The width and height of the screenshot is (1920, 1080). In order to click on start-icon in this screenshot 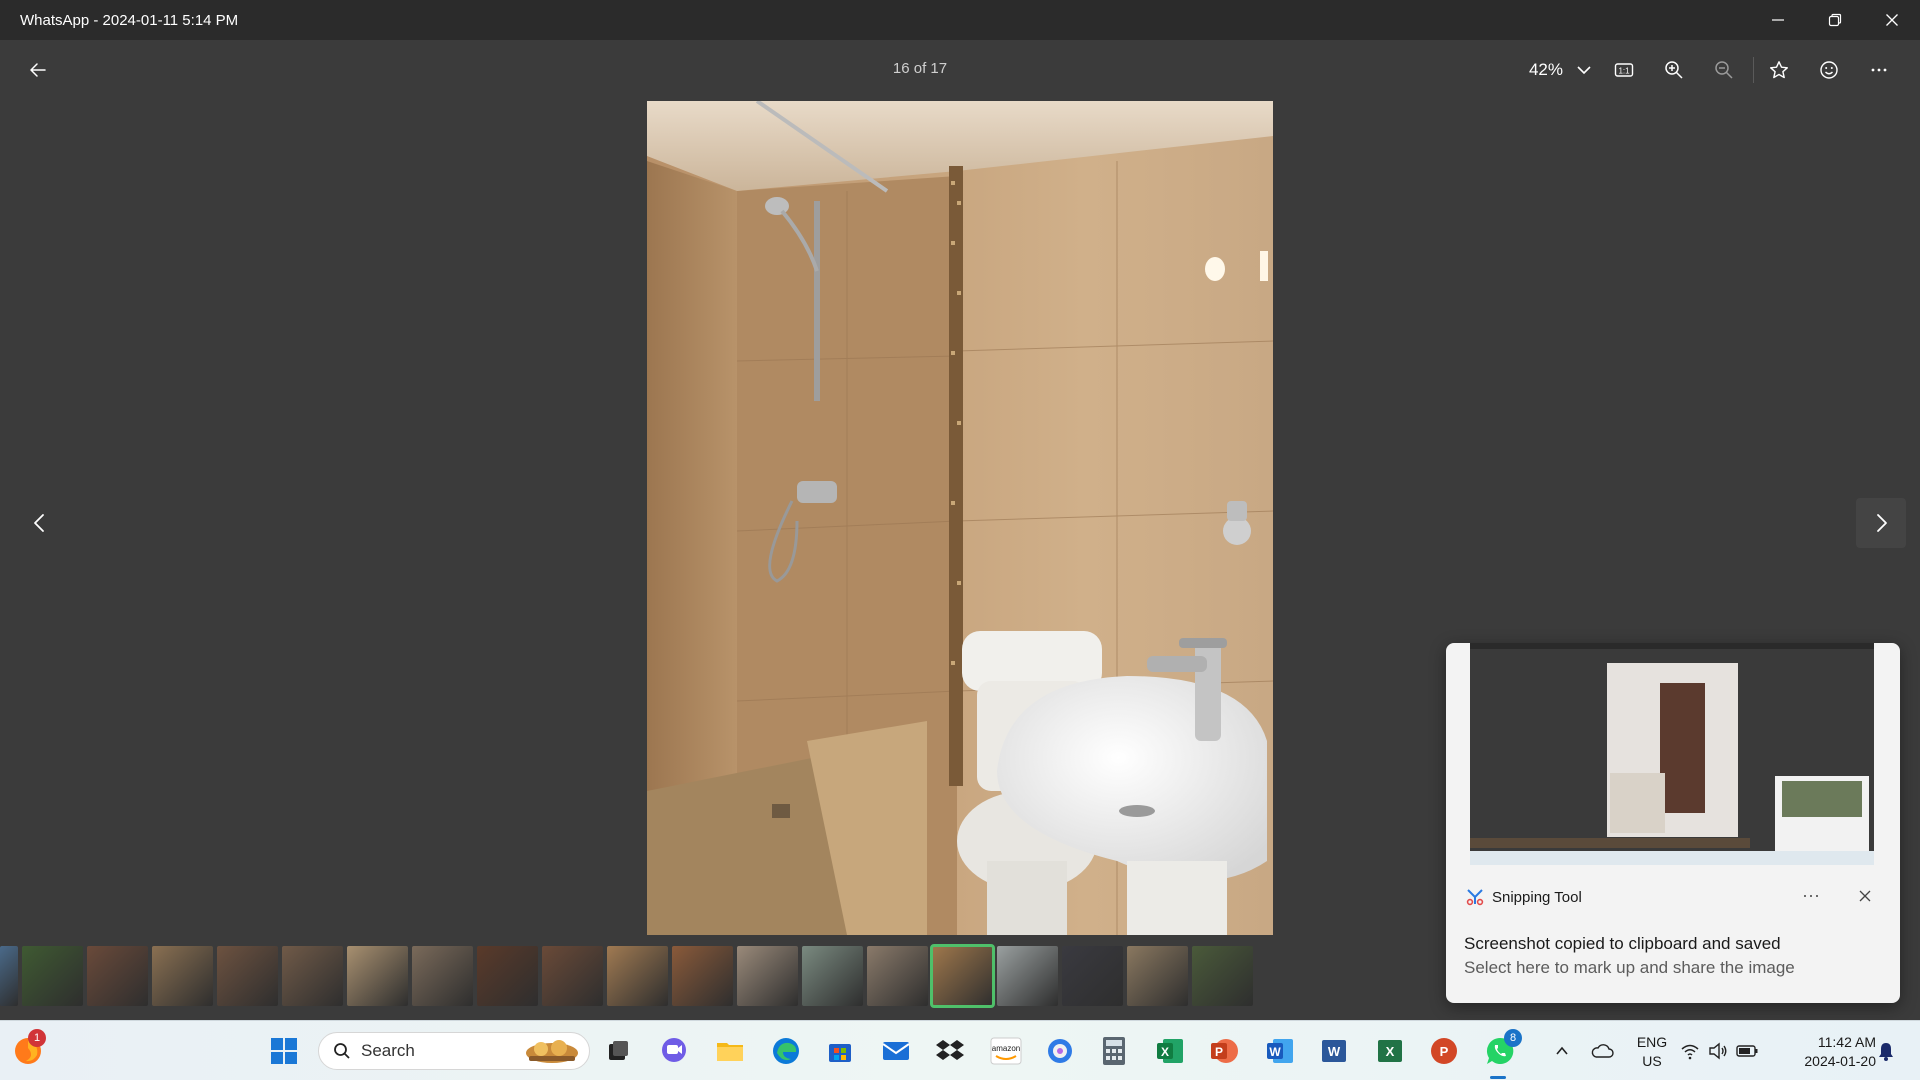, I will do `click(284, 1051)`.